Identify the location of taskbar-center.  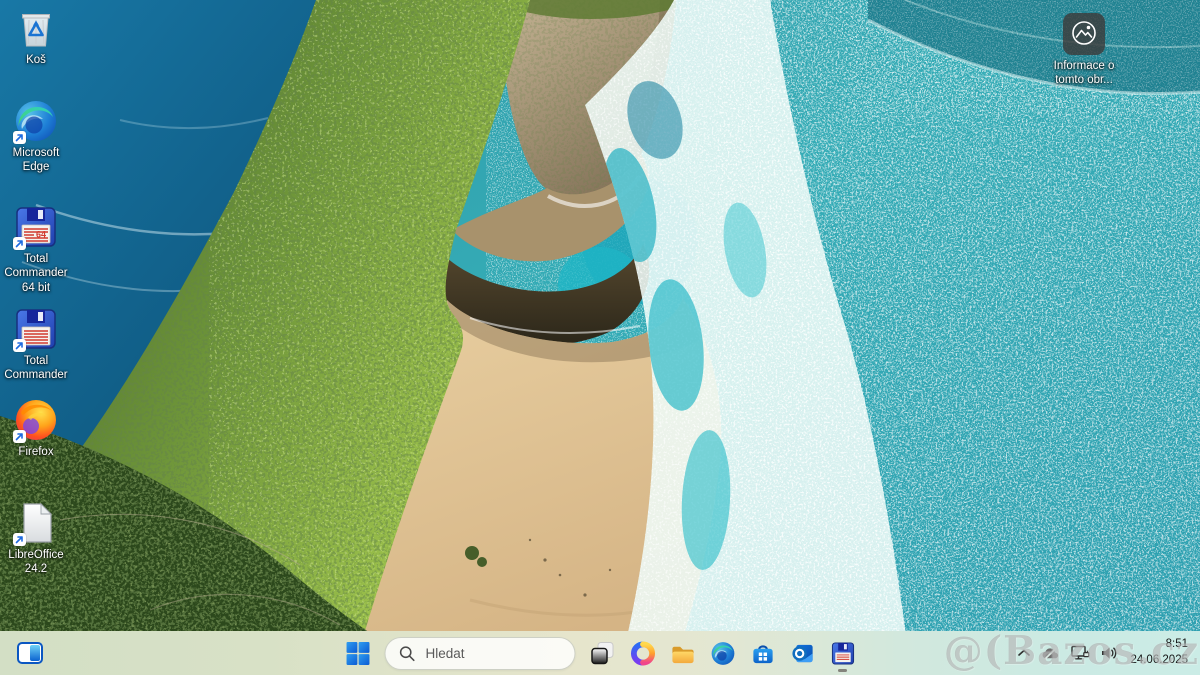
(600, 653).